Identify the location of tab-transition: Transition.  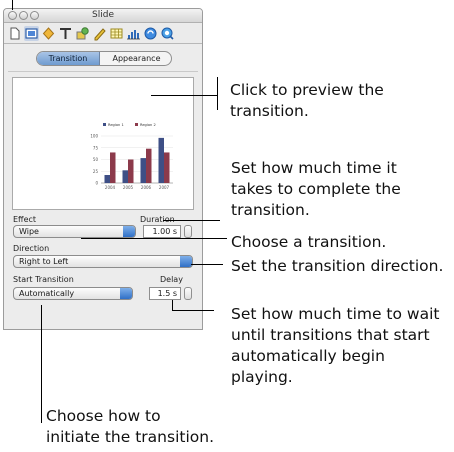
(68, 58).